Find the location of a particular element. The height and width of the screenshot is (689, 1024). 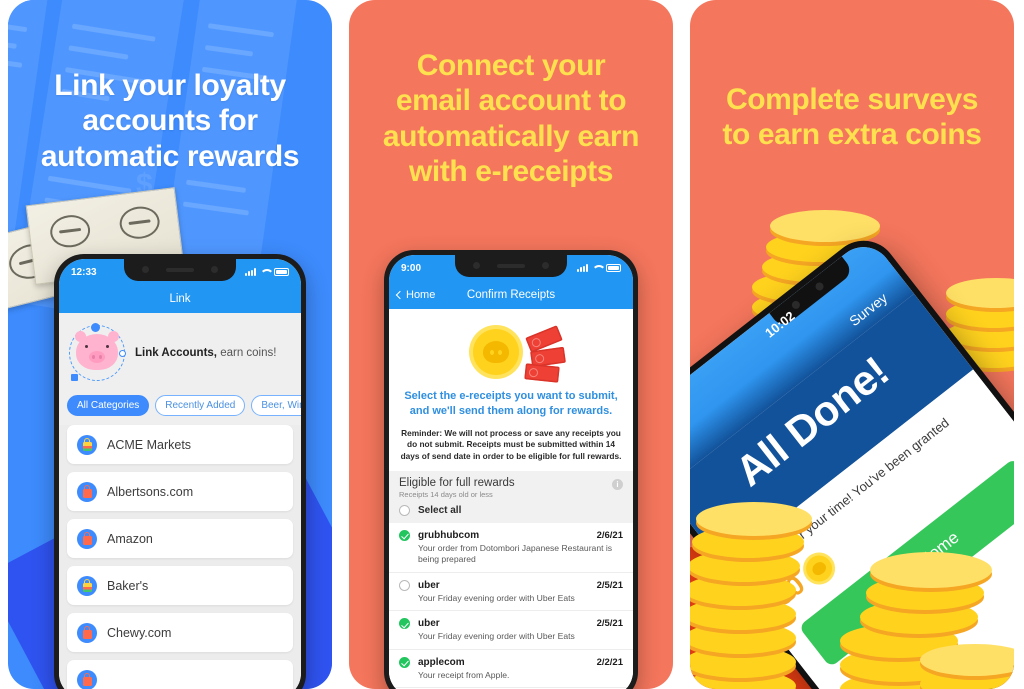

link-card-text: Link Accounts, earn coins! is located at coordinates (205, 353).